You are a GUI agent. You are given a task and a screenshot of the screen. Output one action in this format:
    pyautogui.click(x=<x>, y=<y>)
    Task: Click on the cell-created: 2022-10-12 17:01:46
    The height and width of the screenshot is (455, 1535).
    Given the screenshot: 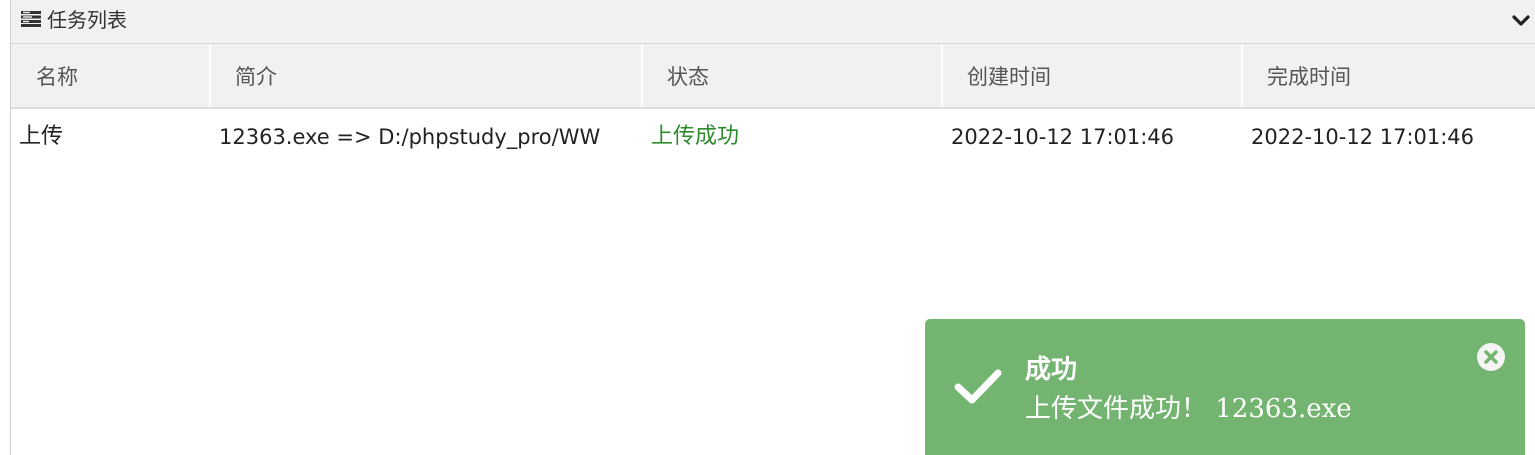 What is the action you would take?
    pyautogui.click(x=1063, y=137)
    